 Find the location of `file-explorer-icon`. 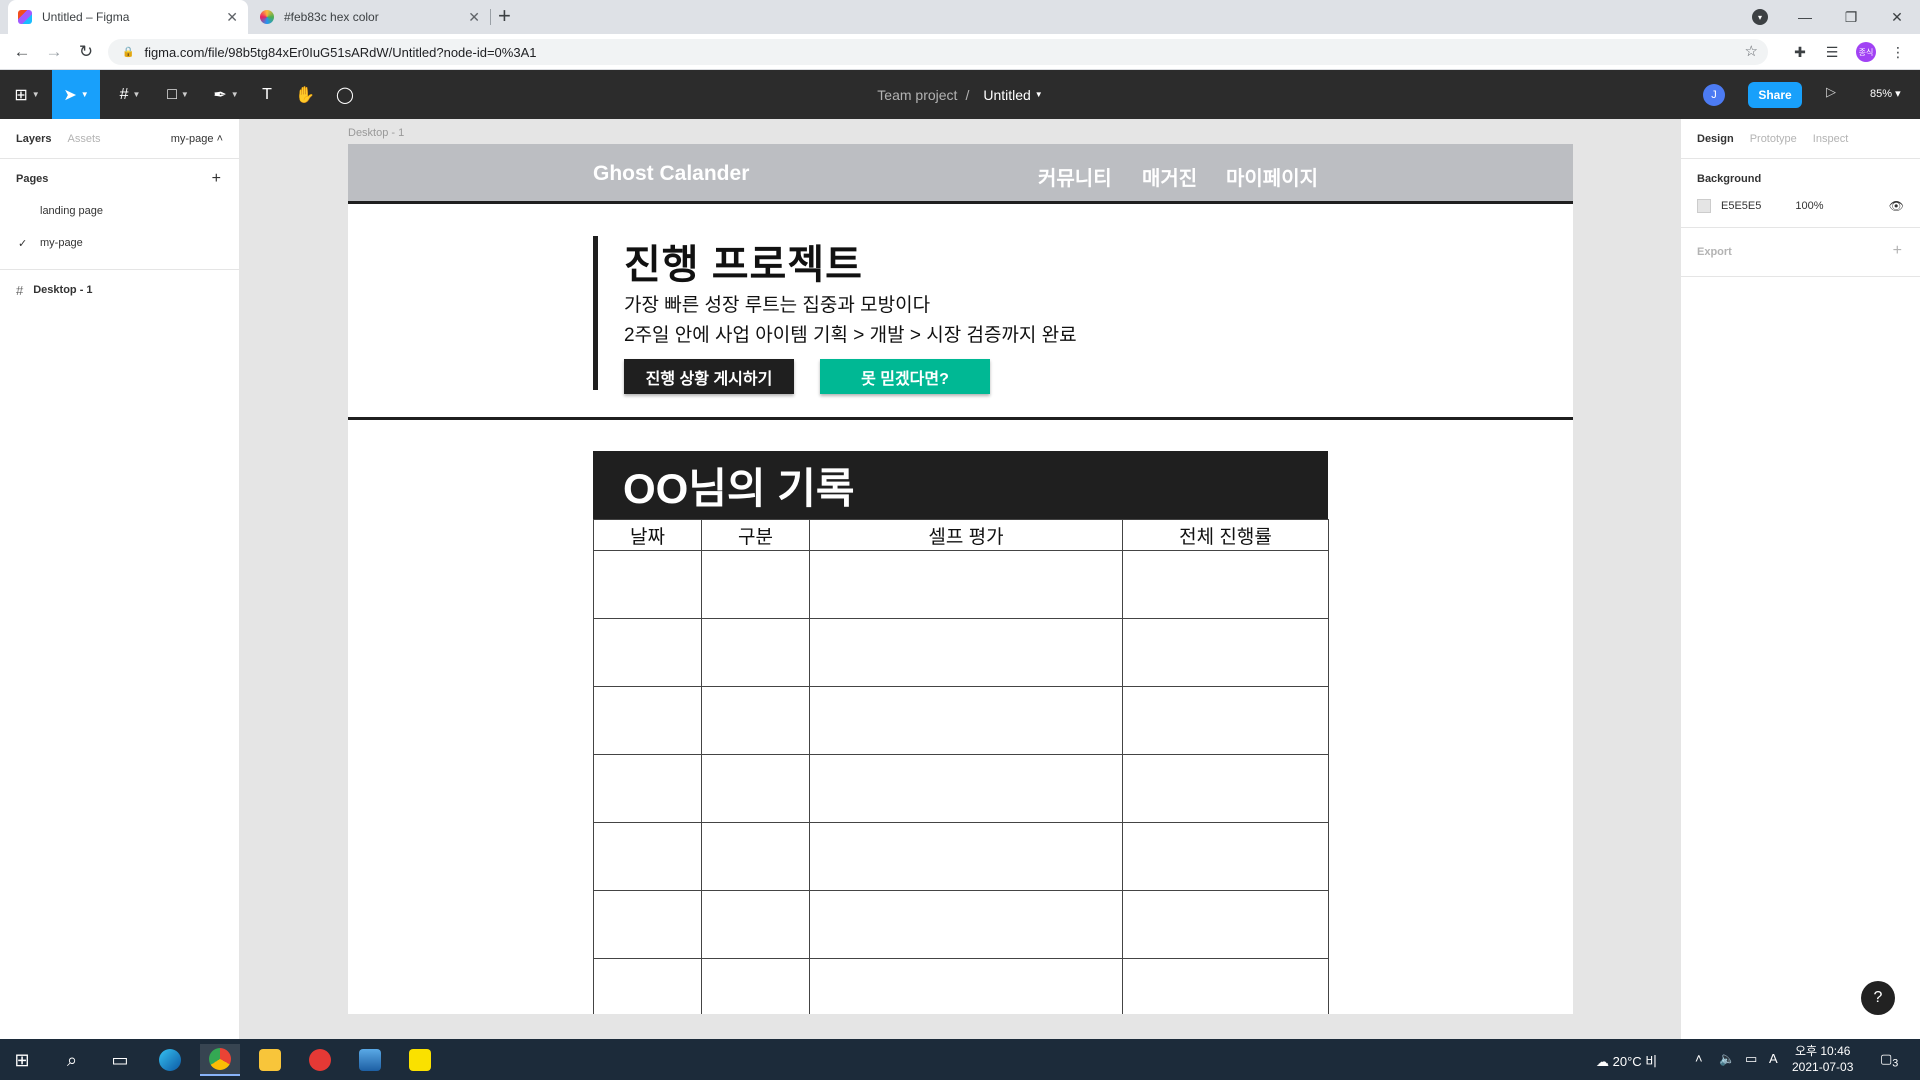

file-explorer-icon is located at coordinates (270, 1060).